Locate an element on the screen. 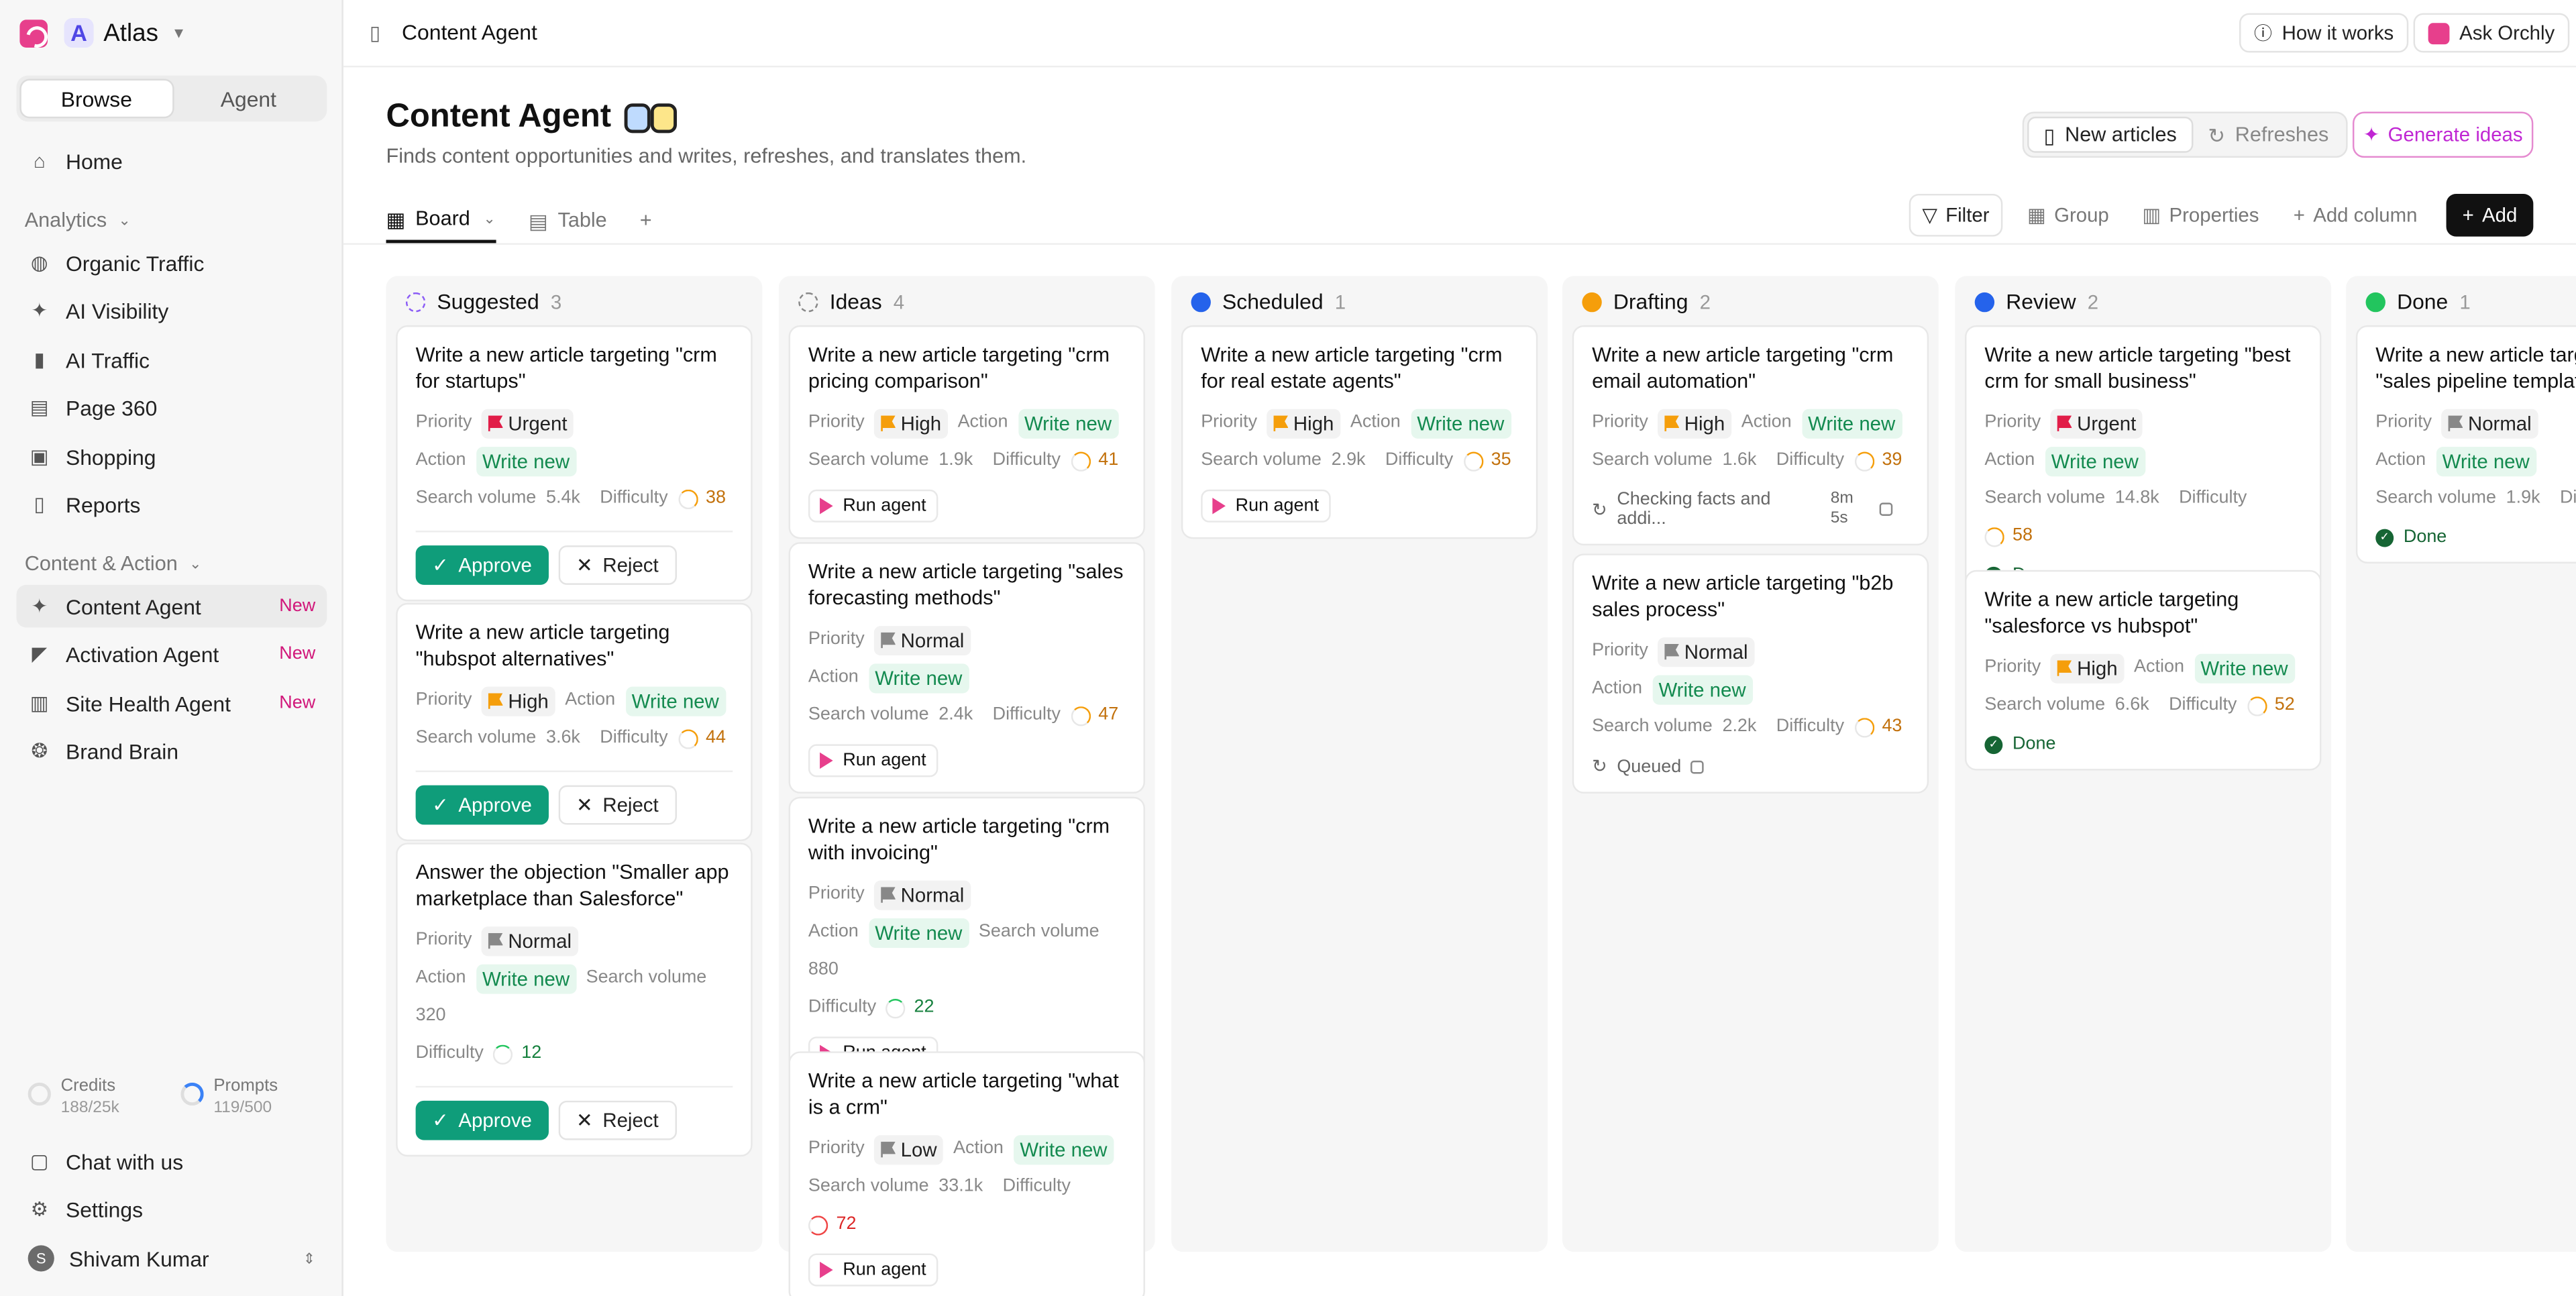  mode-browse: Browse is located at coordinates (96, 98).